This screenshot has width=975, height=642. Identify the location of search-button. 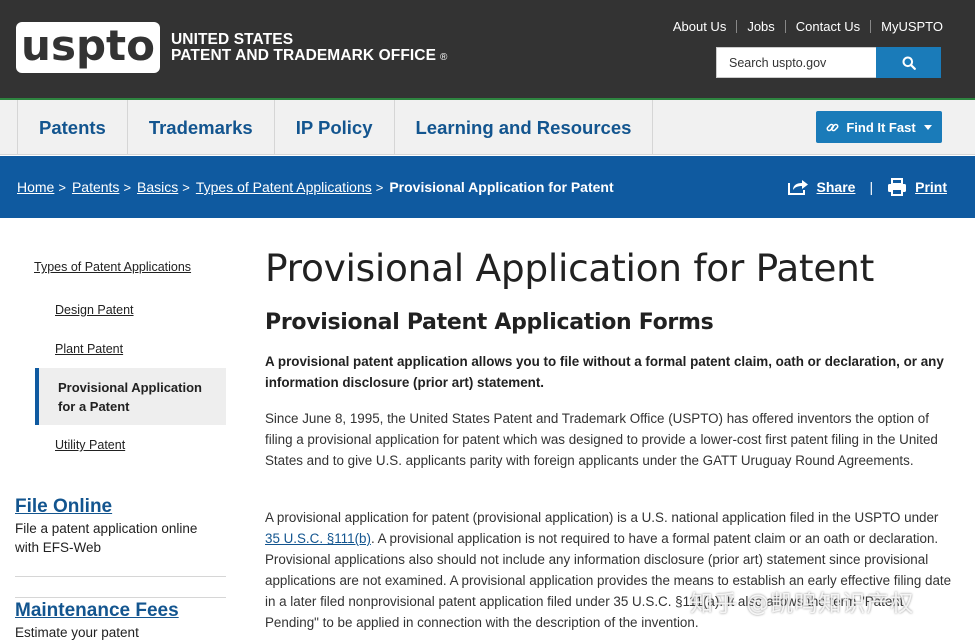
(908, 62).